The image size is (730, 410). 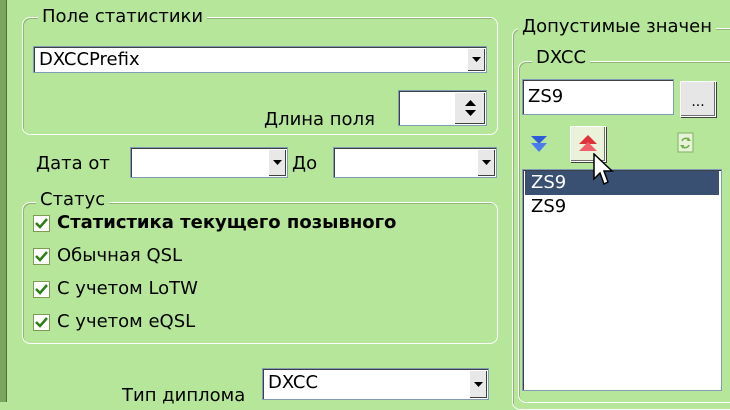 What do you see at coordinates (73, 163) in the screenshot?
I see `date-from-label: Дата от` at bounding box center [73, 163].